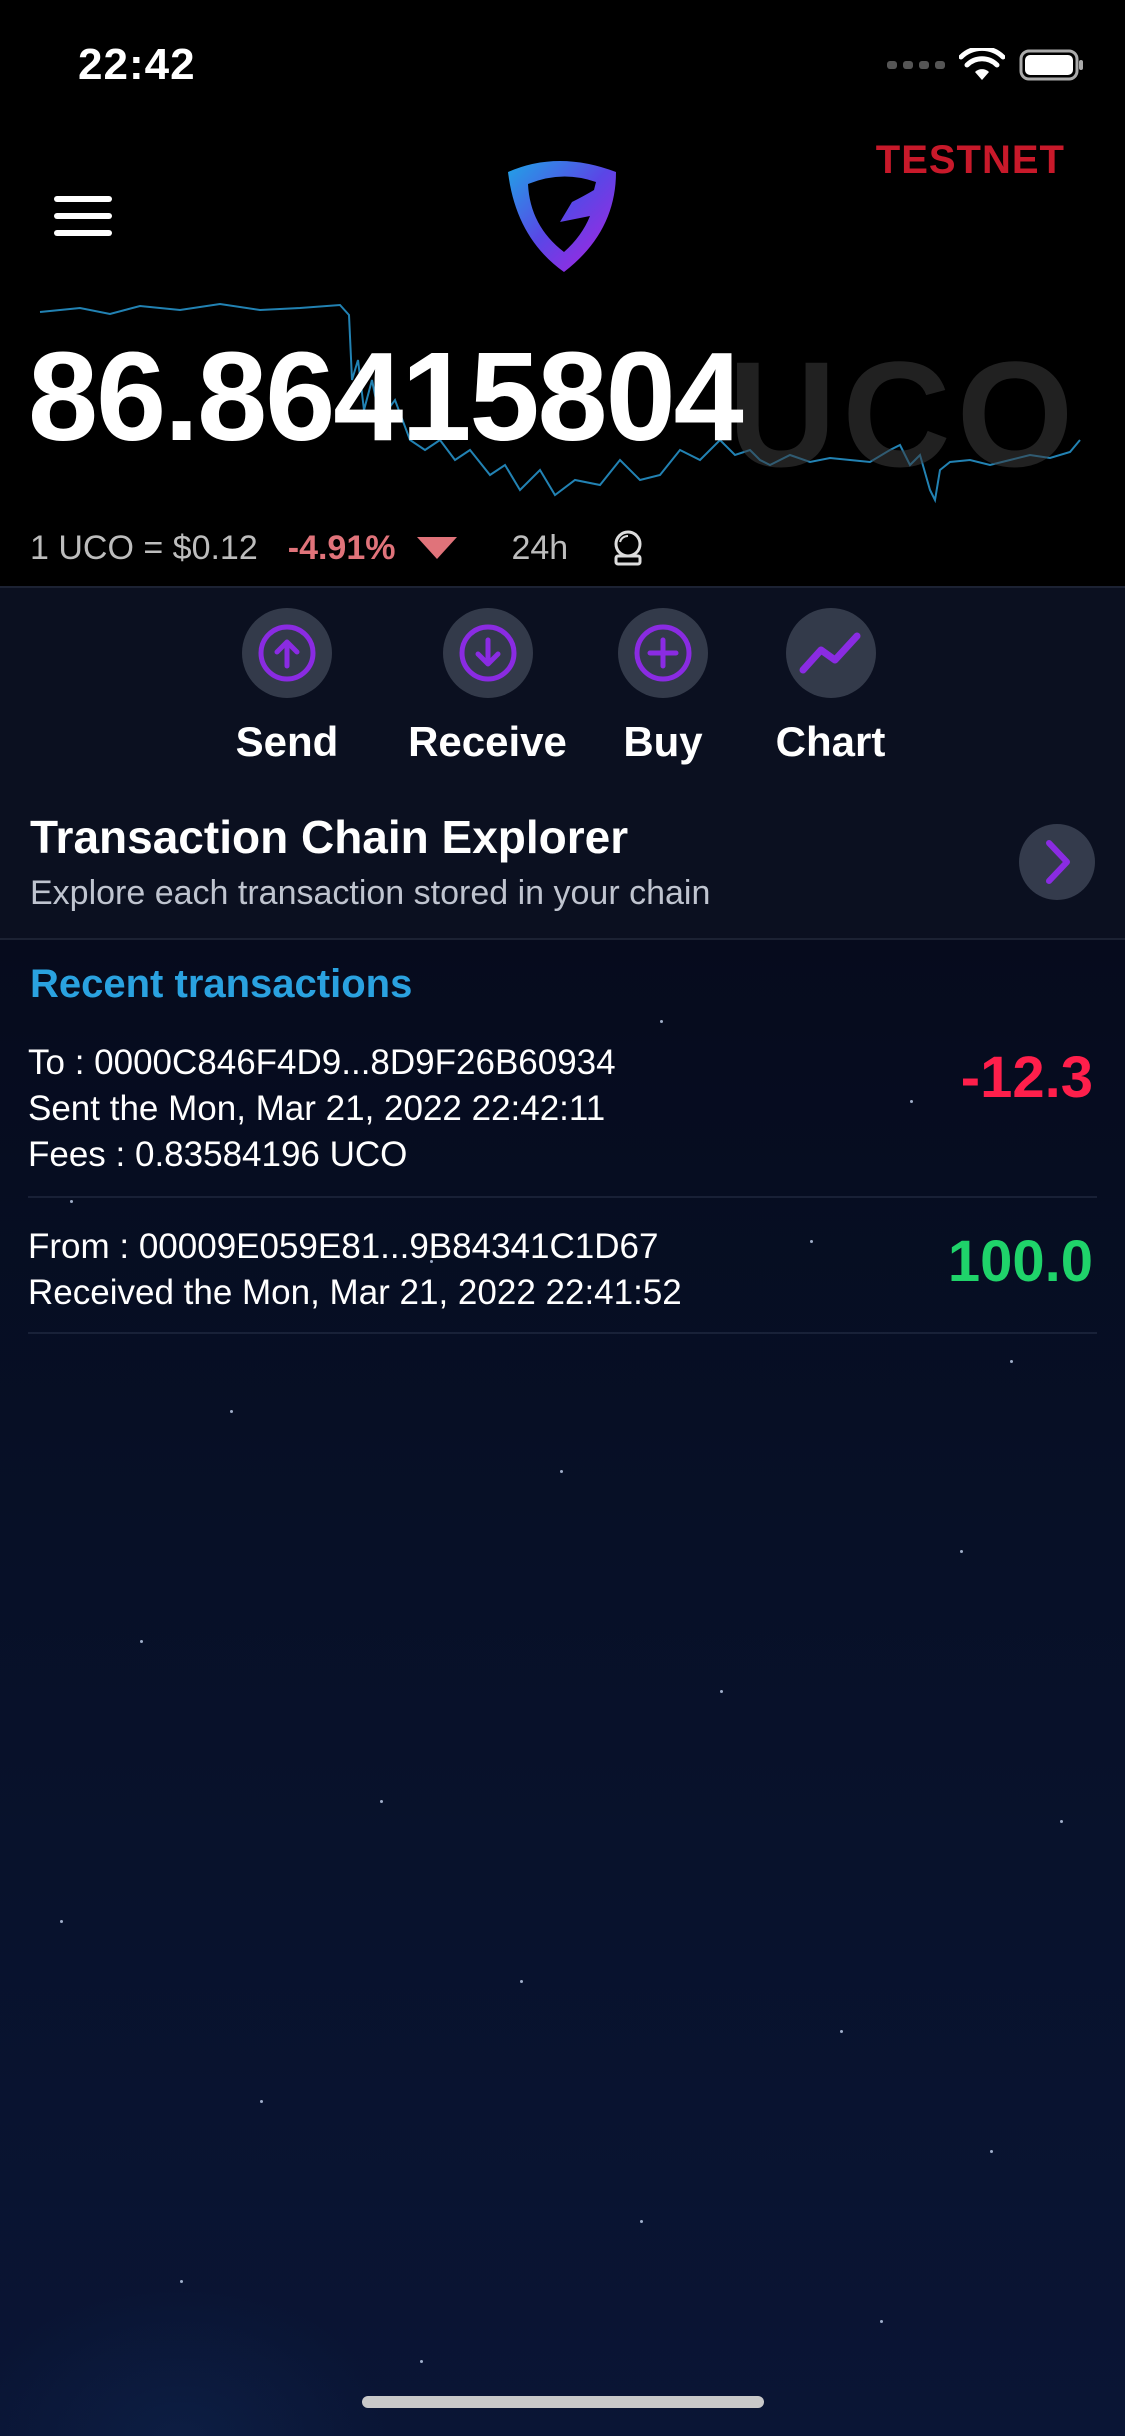  I want to click on transaction-amount: 100.0, so click(1020, 1261).